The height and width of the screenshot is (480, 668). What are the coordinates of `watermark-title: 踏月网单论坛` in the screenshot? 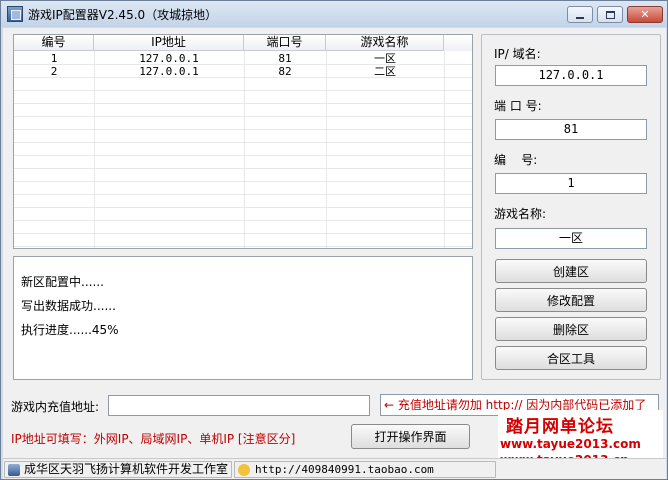 It's located at (560, 427).